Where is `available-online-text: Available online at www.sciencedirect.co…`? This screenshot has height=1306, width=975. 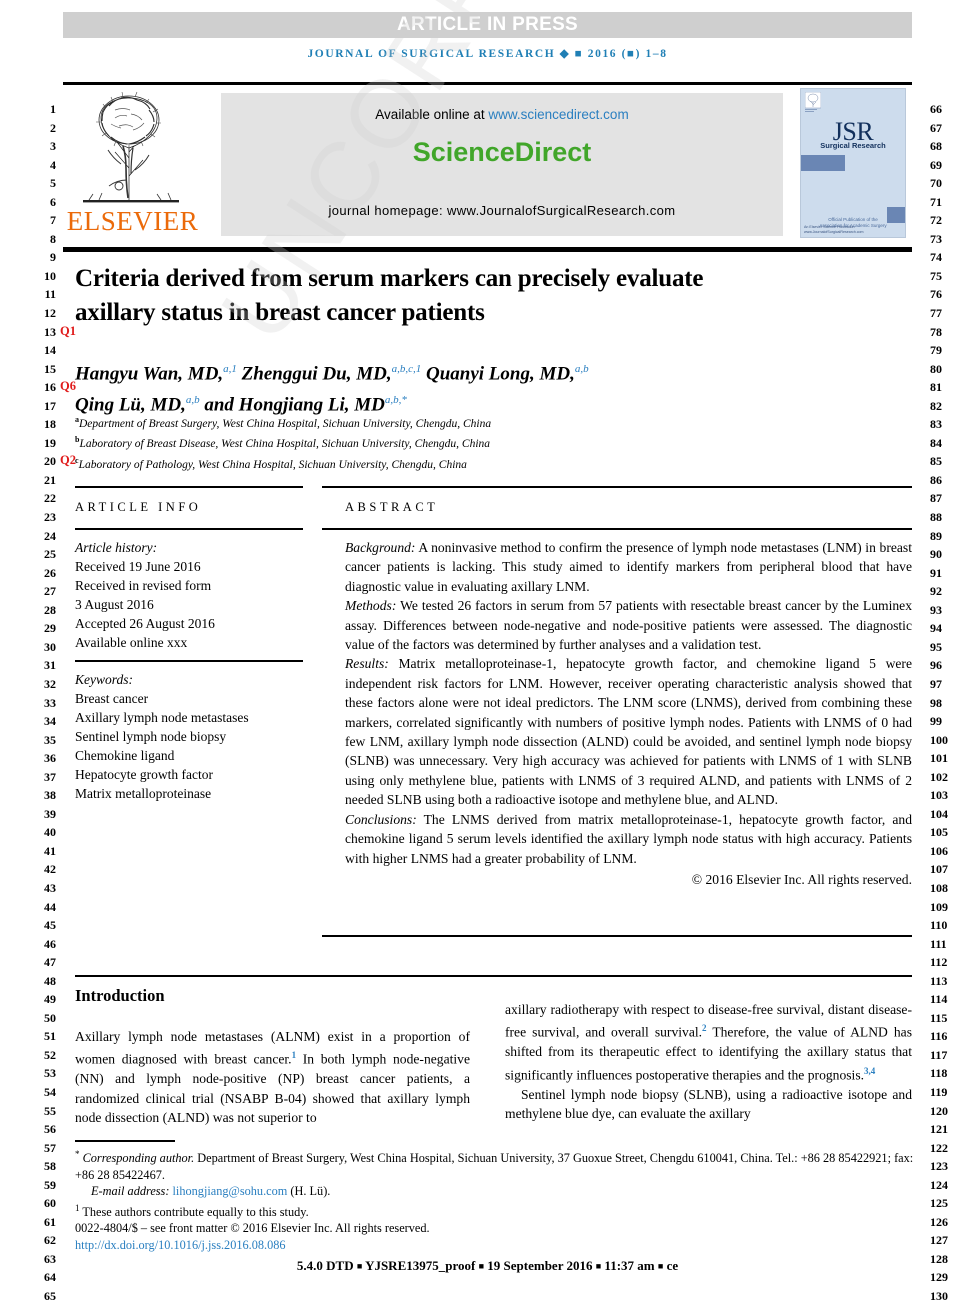
available-online-text: Available online at www.sciencedirect.co… is located at coordinates (502, 114).